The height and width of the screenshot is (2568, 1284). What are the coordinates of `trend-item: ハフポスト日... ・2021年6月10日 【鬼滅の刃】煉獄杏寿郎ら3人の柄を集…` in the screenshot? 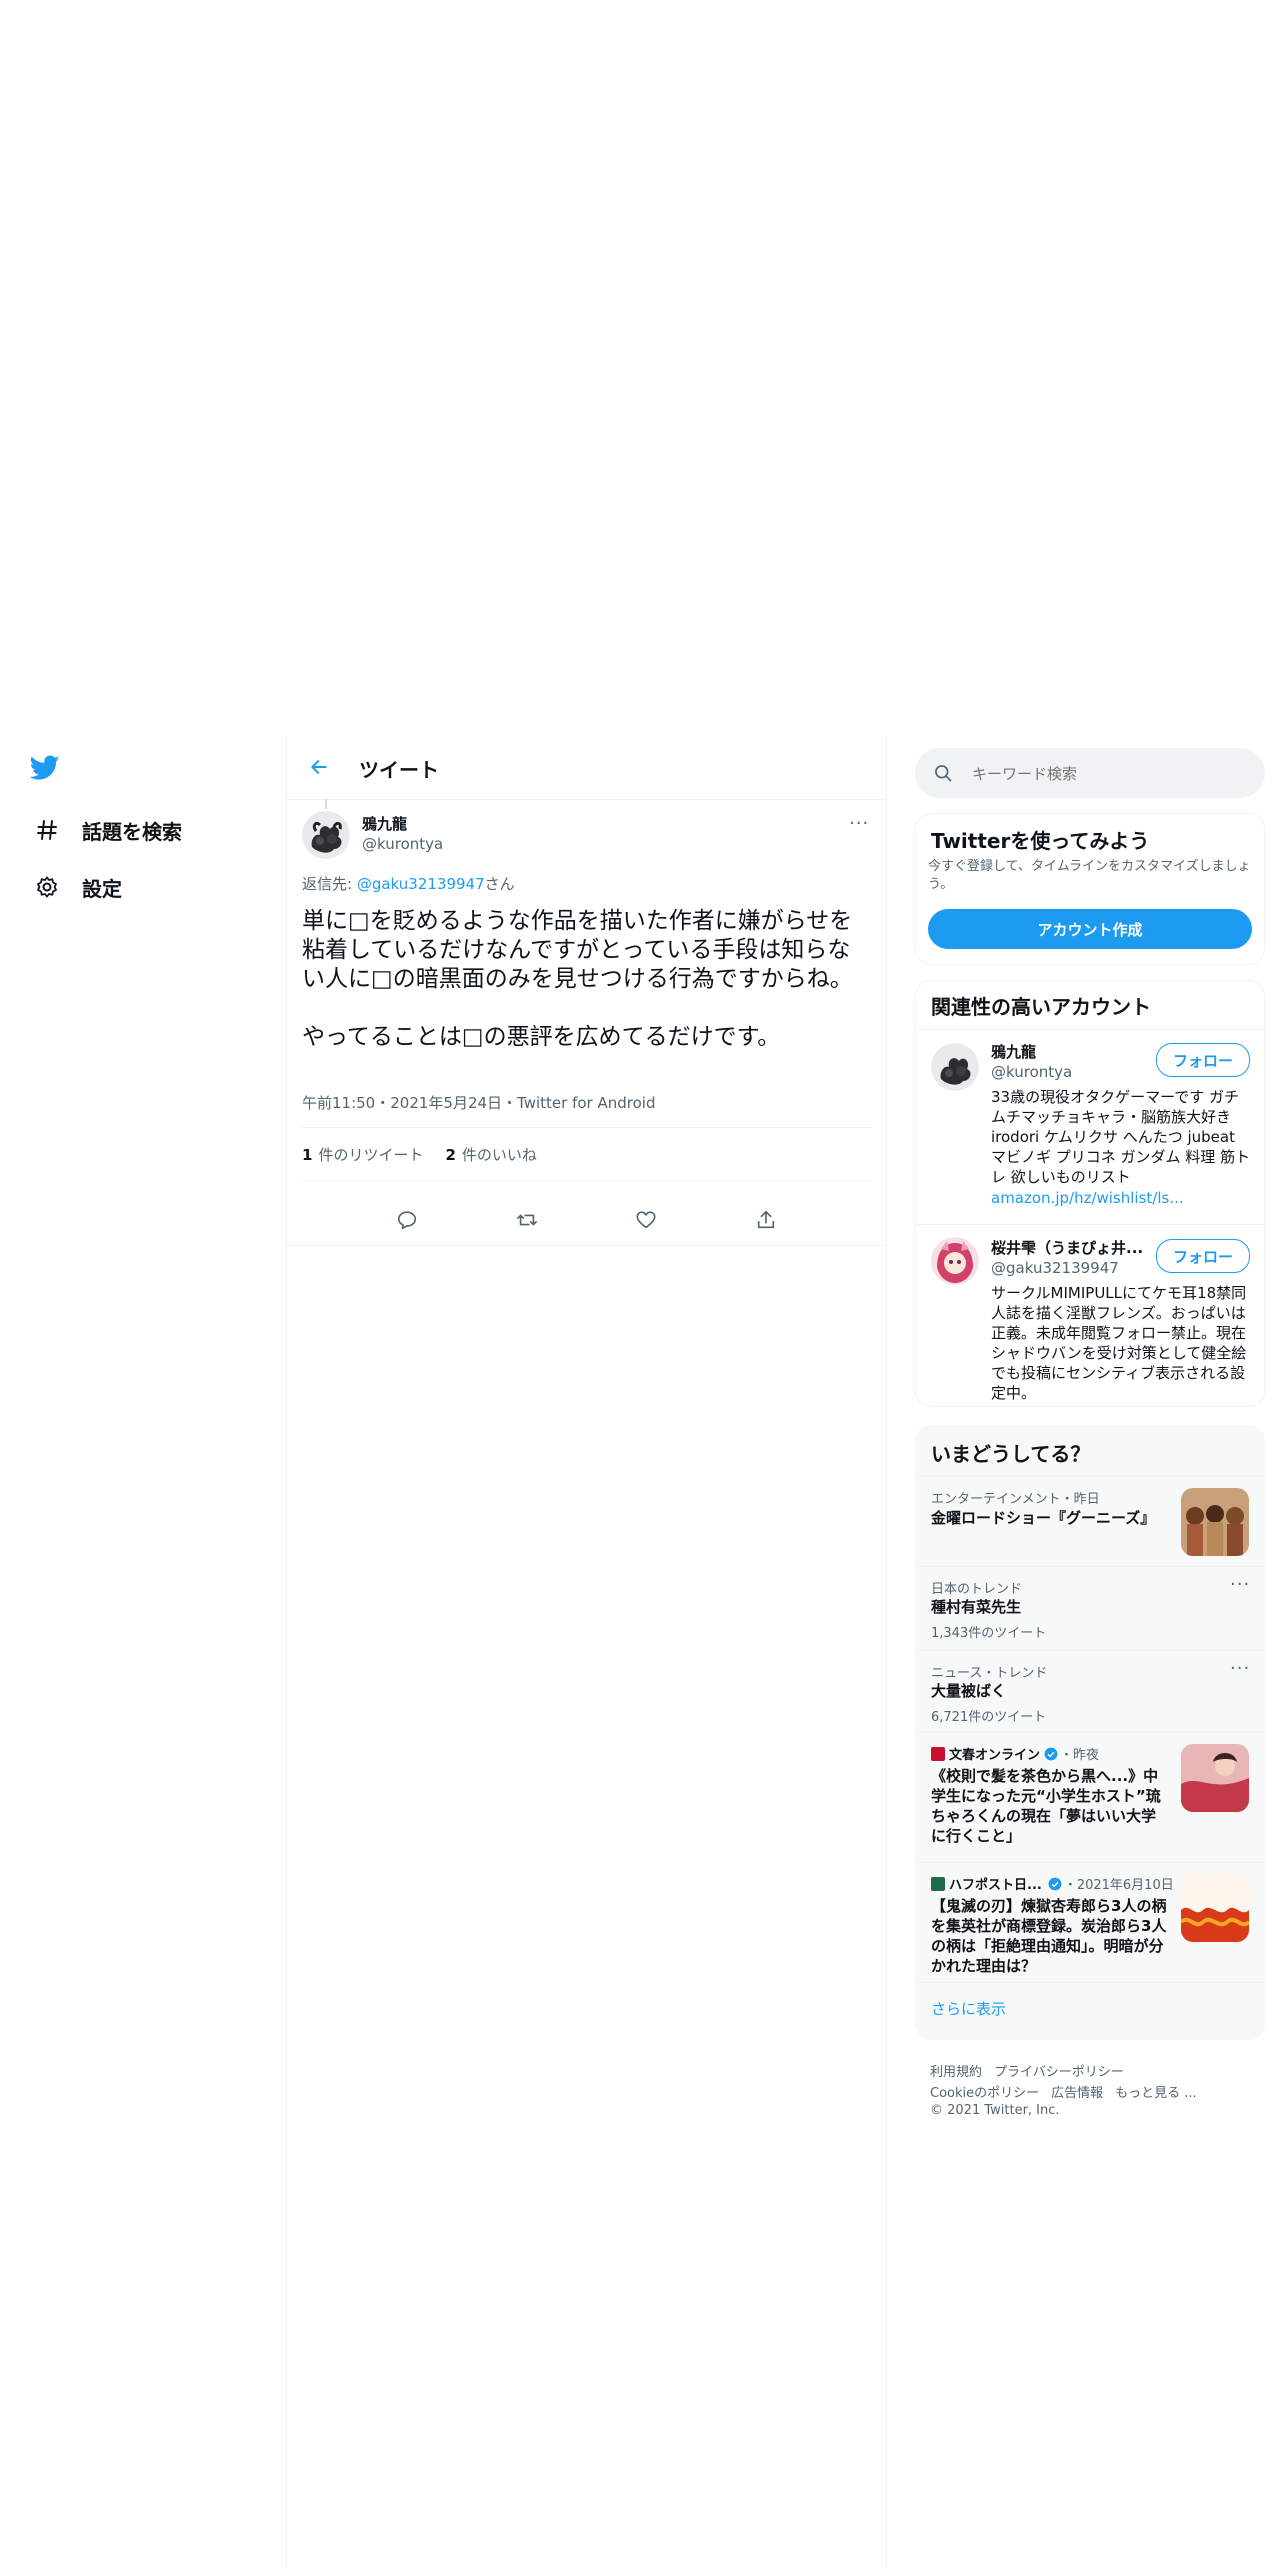 It's located at (1090, 1922).